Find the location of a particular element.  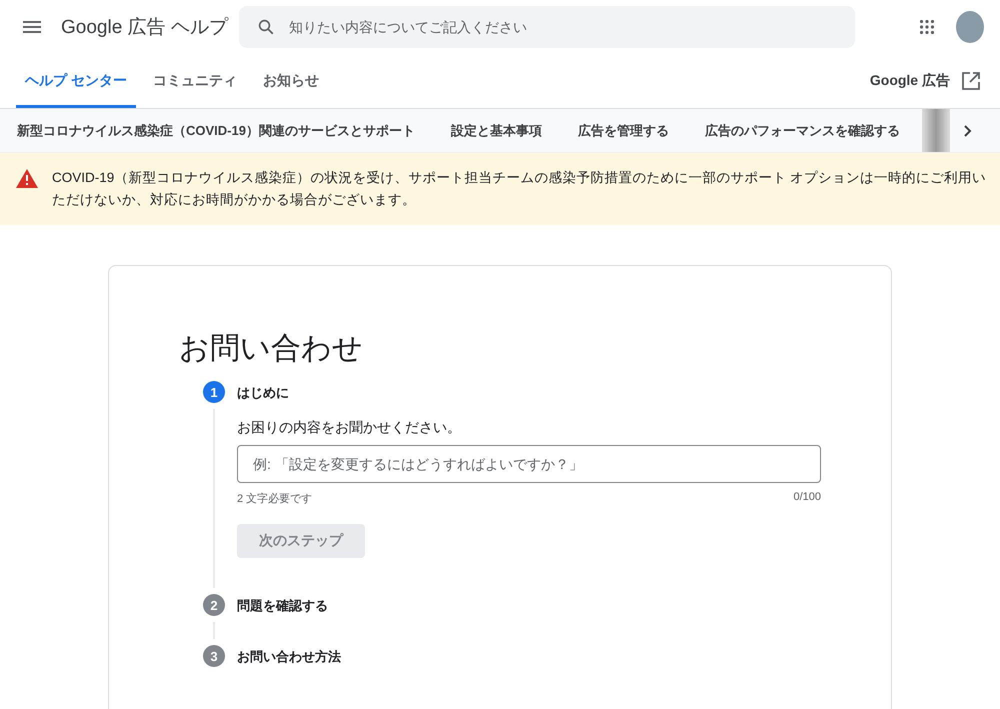

character-counter: 0/100 is located at coordinates (807, 498).